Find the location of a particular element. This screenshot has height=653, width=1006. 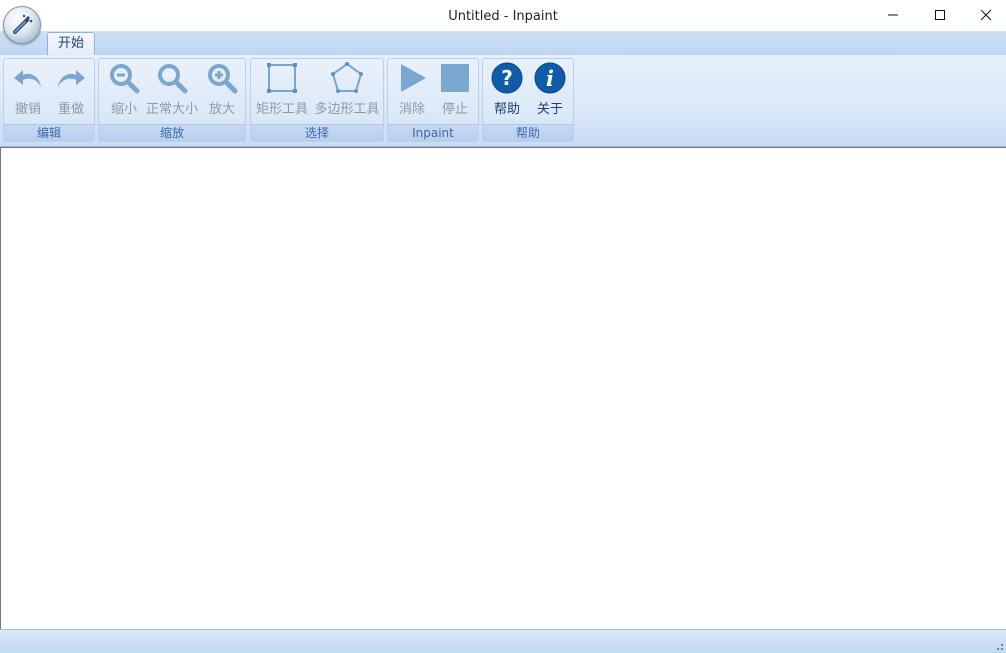

about-label: 关于 is located at coordinates (549, 109).